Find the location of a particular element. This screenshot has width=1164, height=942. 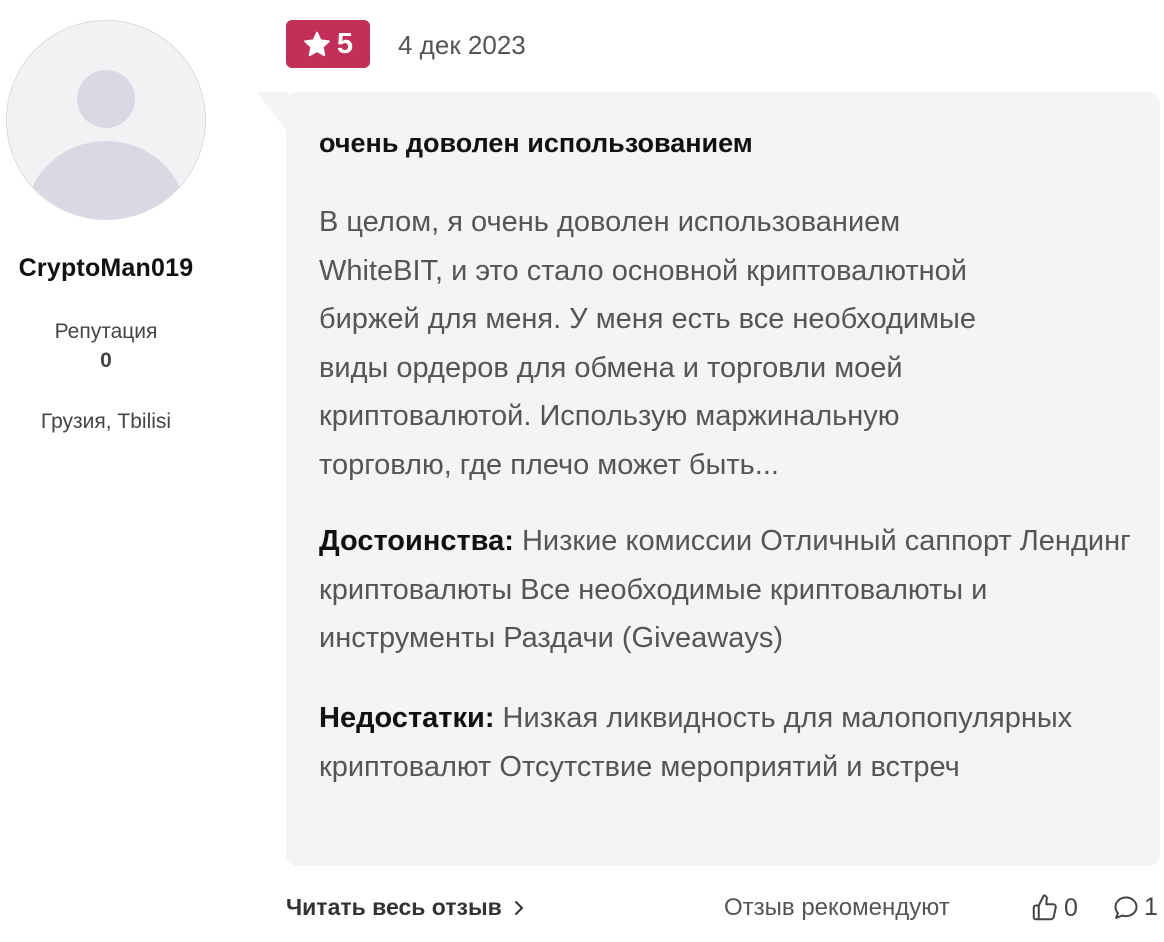

comments-count: 1 is located at coordinates (1151, 907).